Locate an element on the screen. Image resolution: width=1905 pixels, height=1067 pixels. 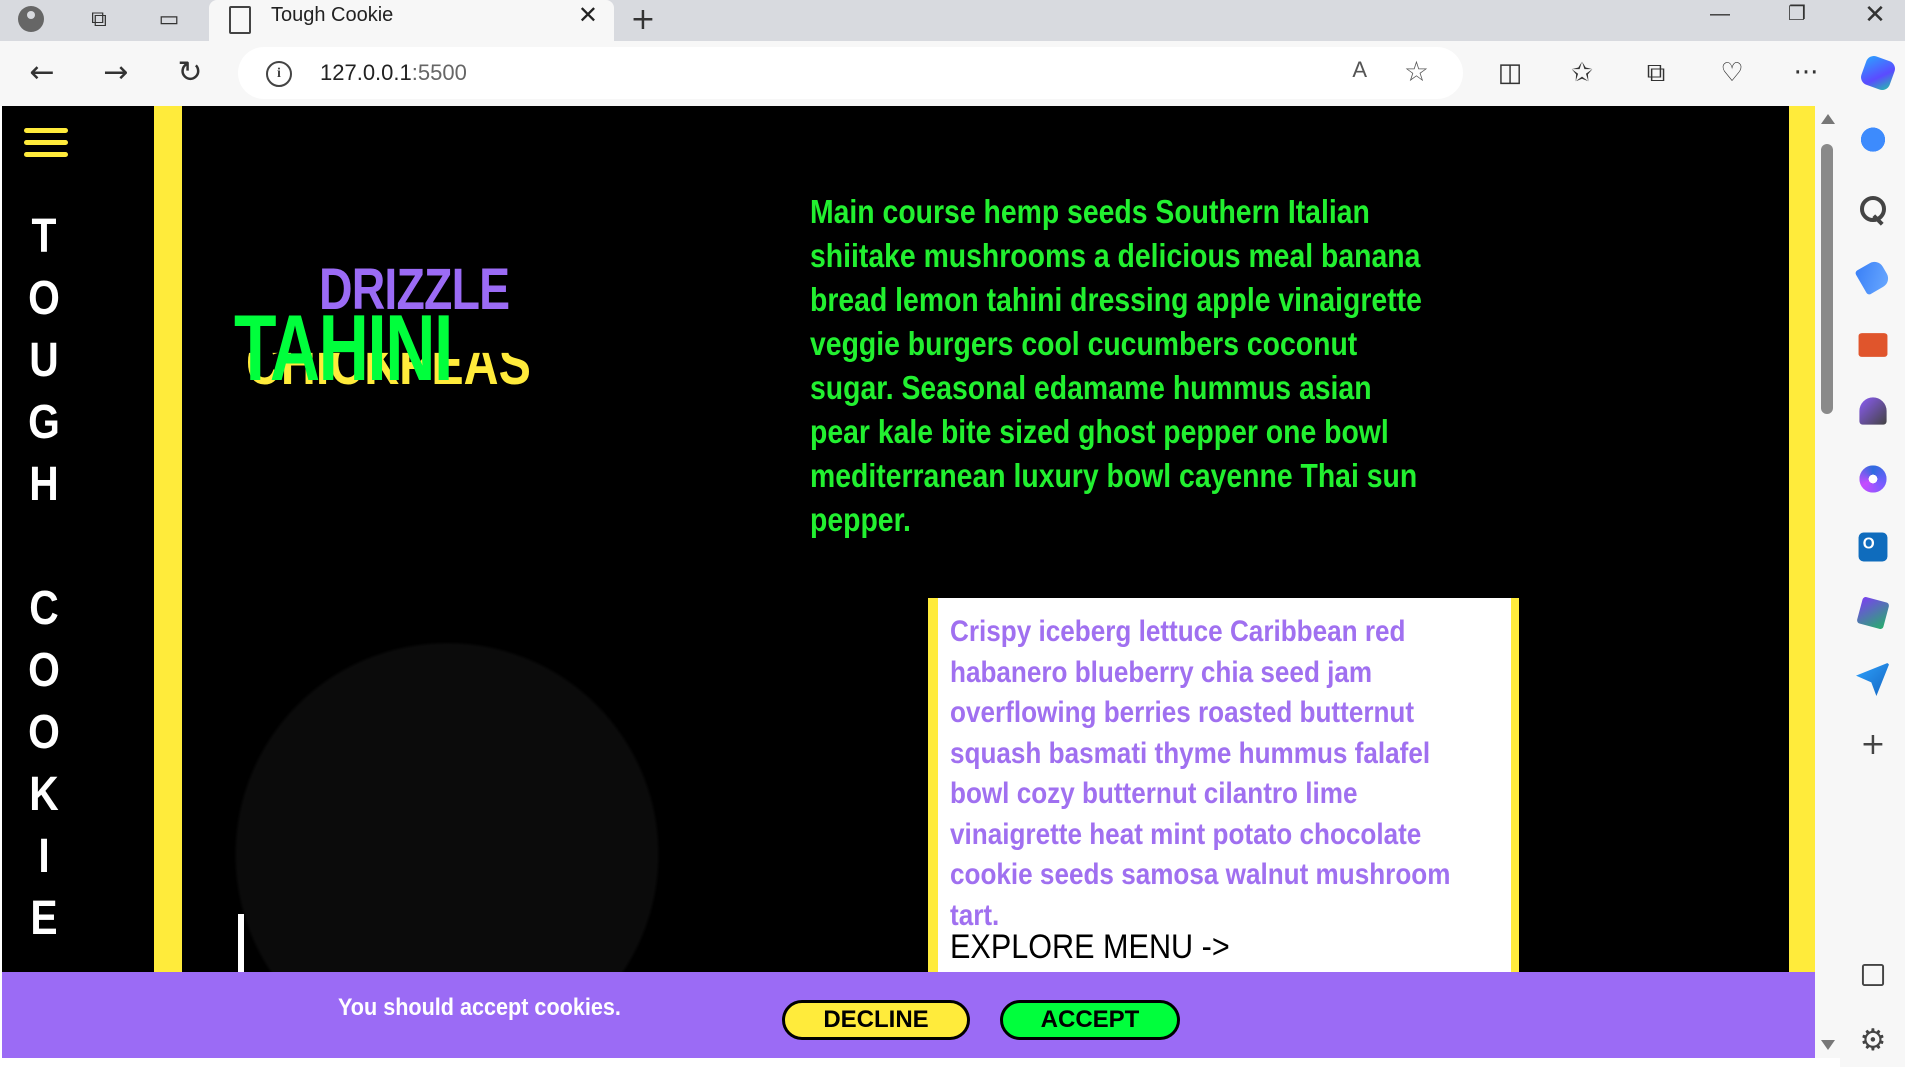
close-window-button: ✕ is located at coordinates (1872, 15).